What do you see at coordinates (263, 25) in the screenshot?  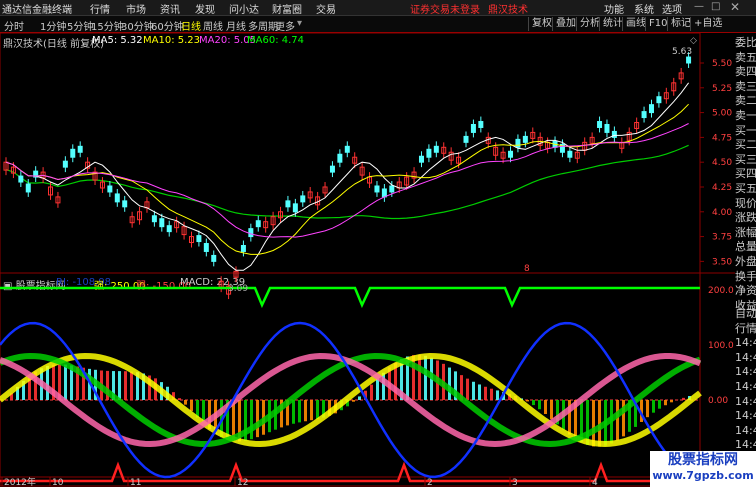 I see `tab-multi-period: 多周期` at bounding box center [263, 25].